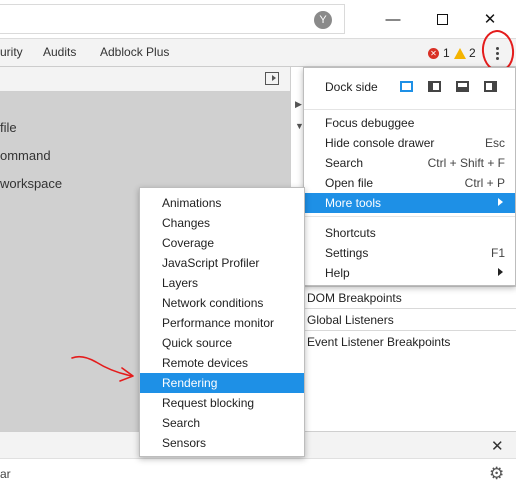  I want to click on menu-item-help: Help, so click(409, 273).